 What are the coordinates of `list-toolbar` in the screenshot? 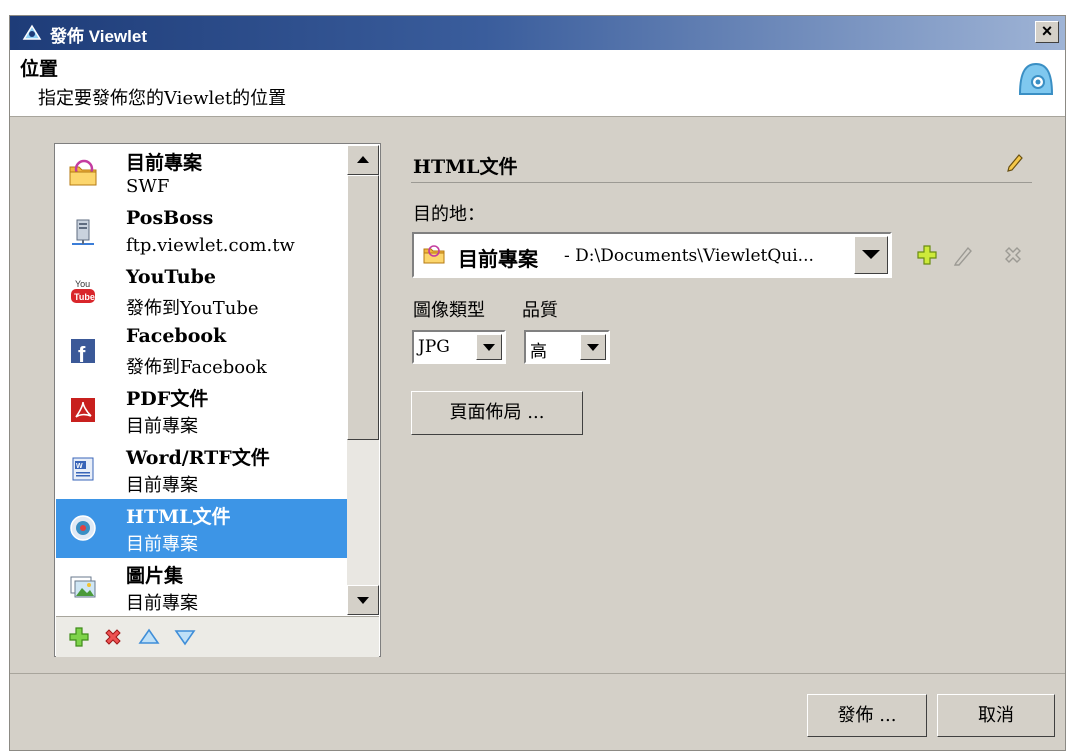 It's located at (217, 636).